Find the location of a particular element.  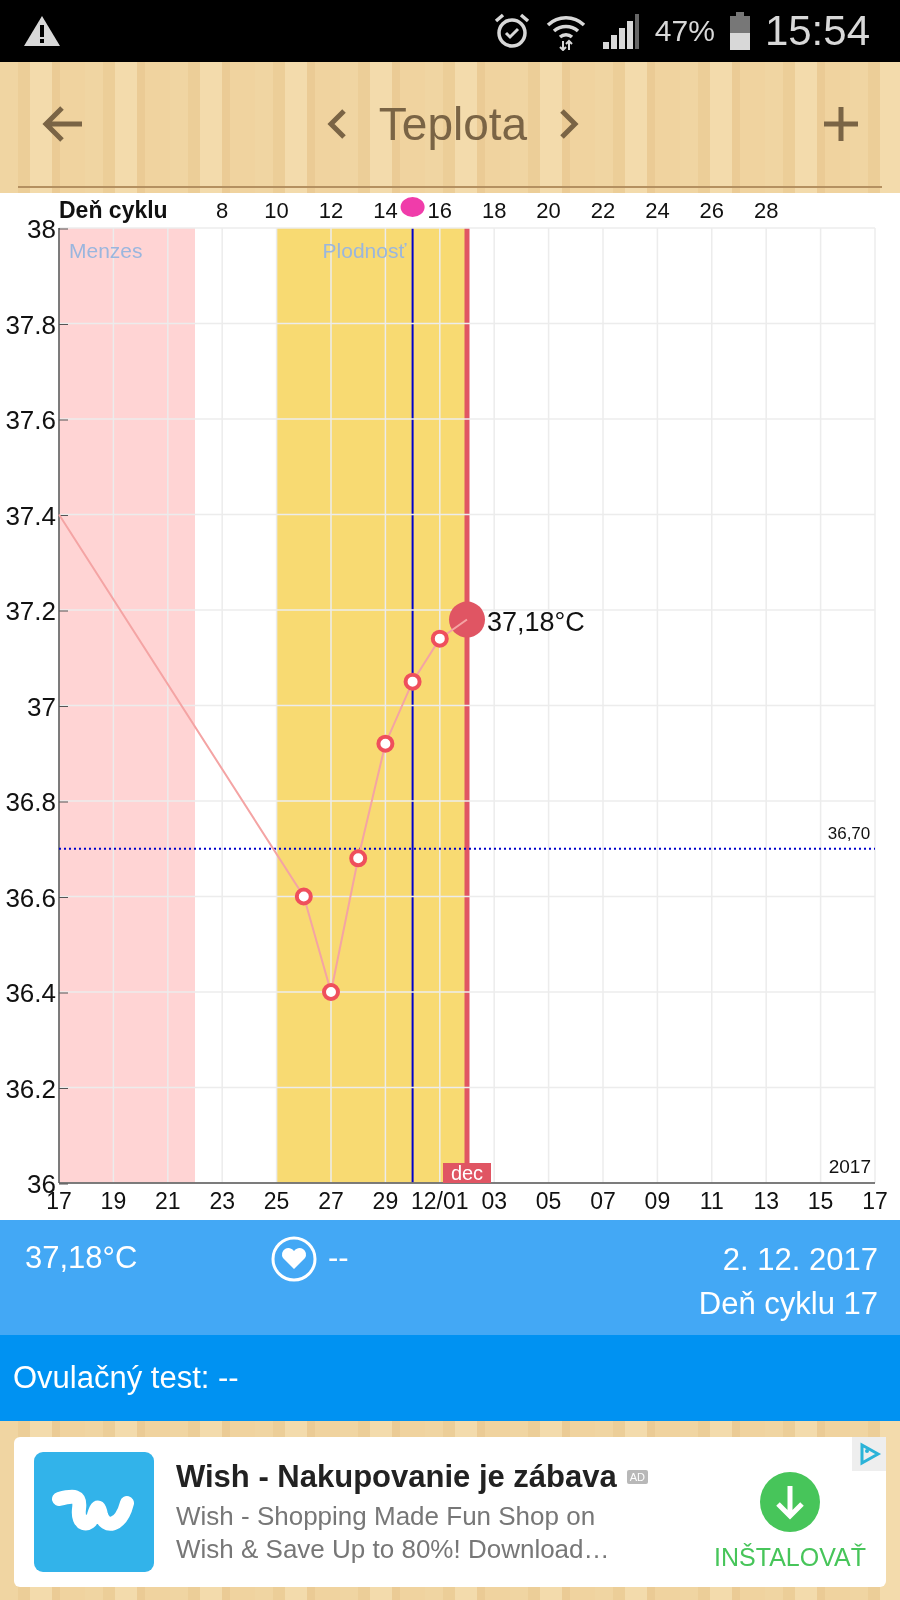

axis-label: 12 is located at coordinates (331, 210).